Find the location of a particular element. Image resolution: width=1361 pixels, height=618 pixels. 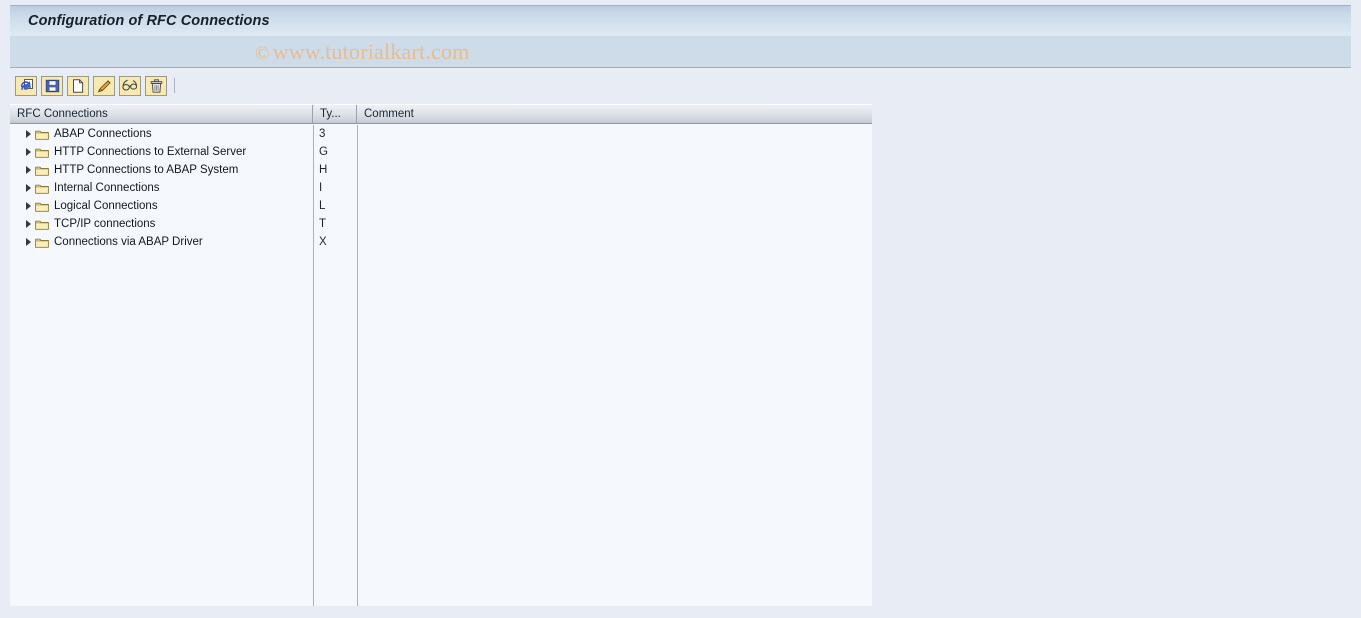

create-button is located at coordinates (78, 85).